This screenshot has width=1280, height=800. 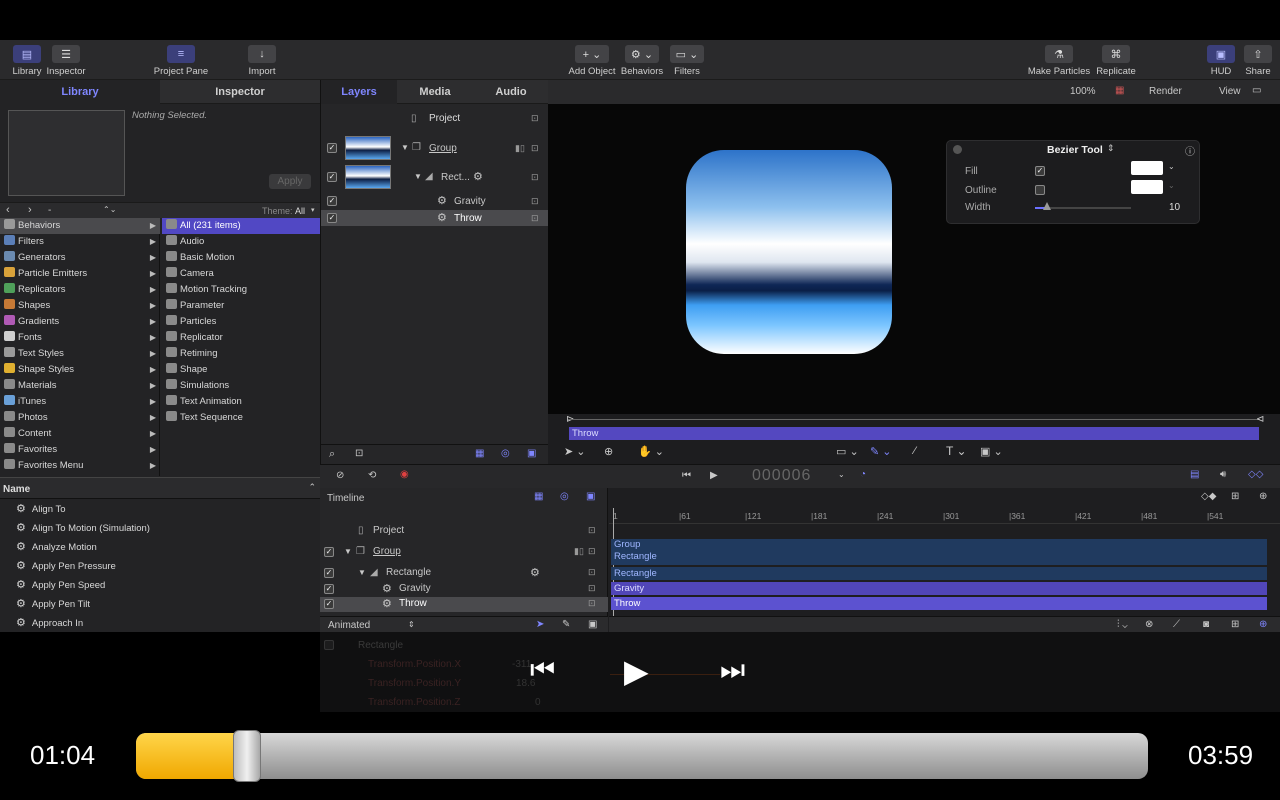 What do you see at coordinates (1206, 624) in the screenshot?
I see `camera-icon: ◙` at bounding box center [1206, 624].